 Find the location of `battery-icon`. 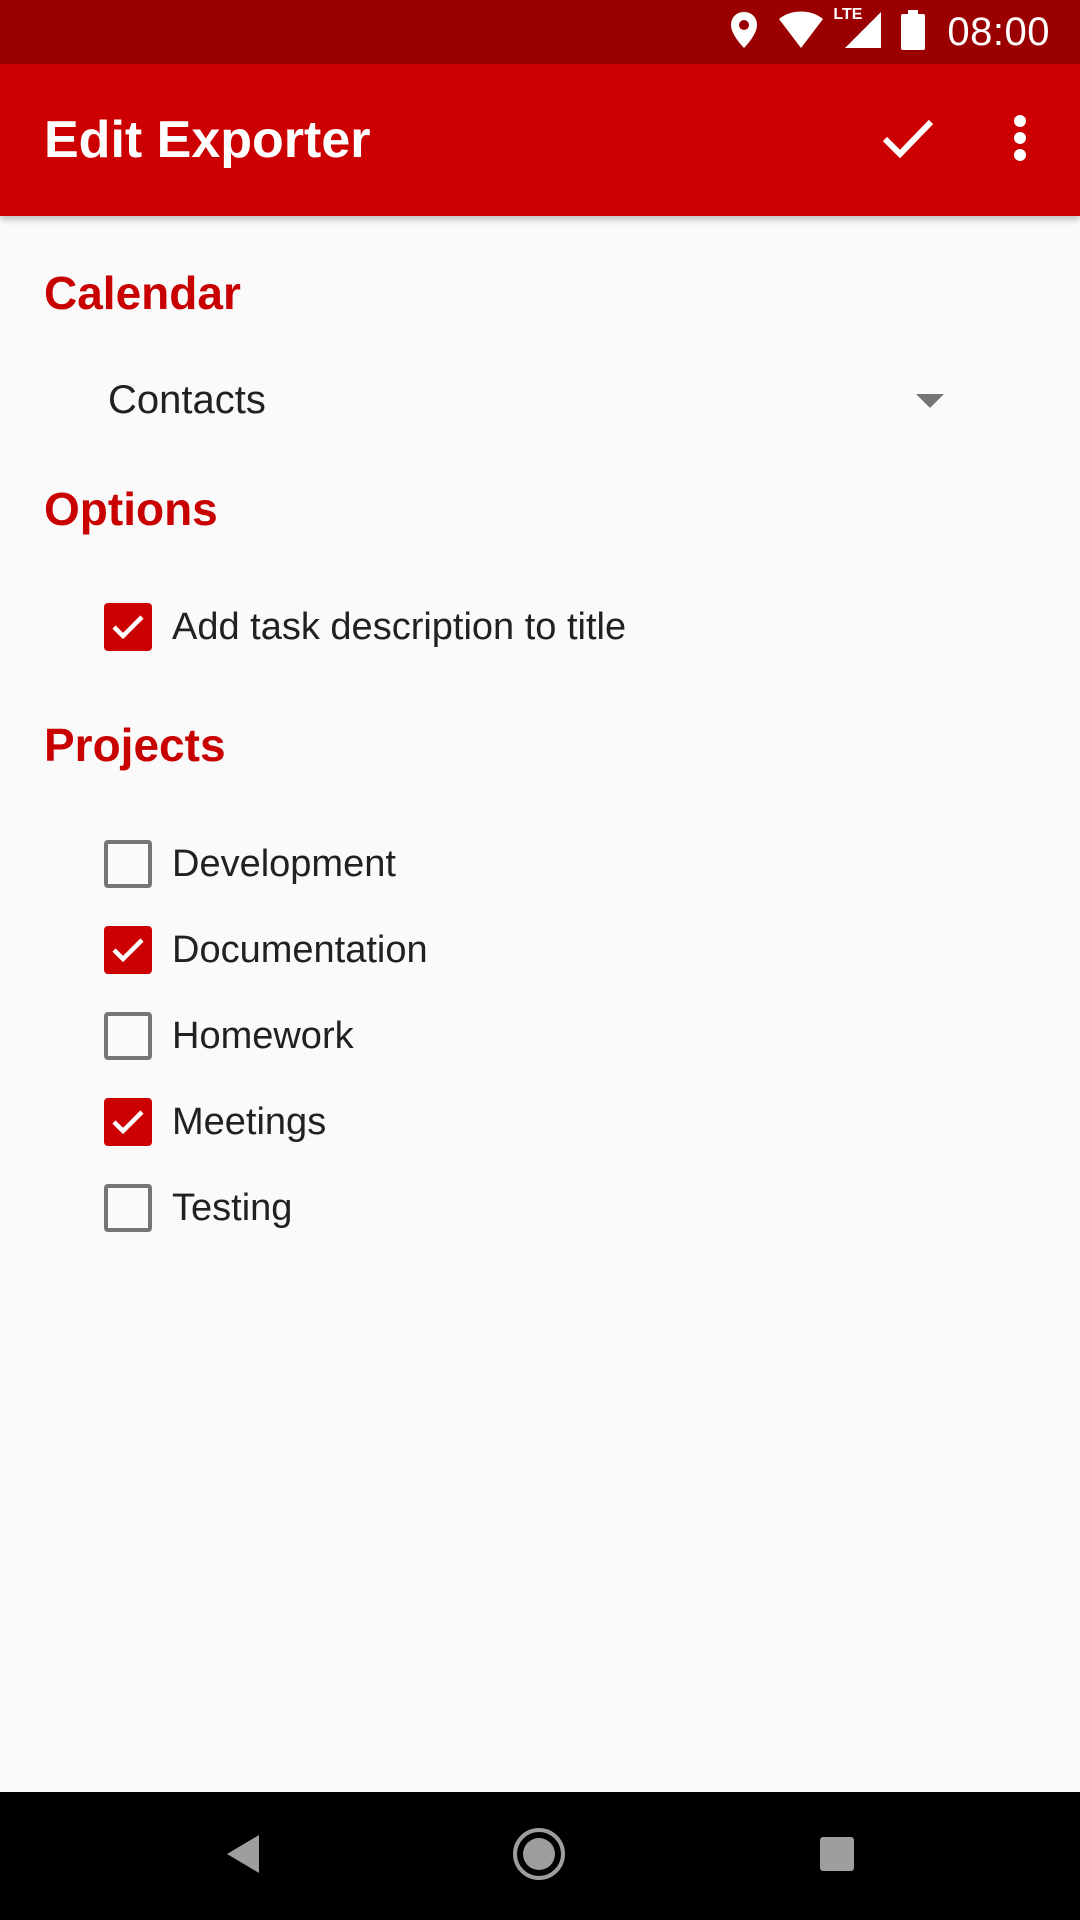

battery-icon is located at coordinates (913, 32).